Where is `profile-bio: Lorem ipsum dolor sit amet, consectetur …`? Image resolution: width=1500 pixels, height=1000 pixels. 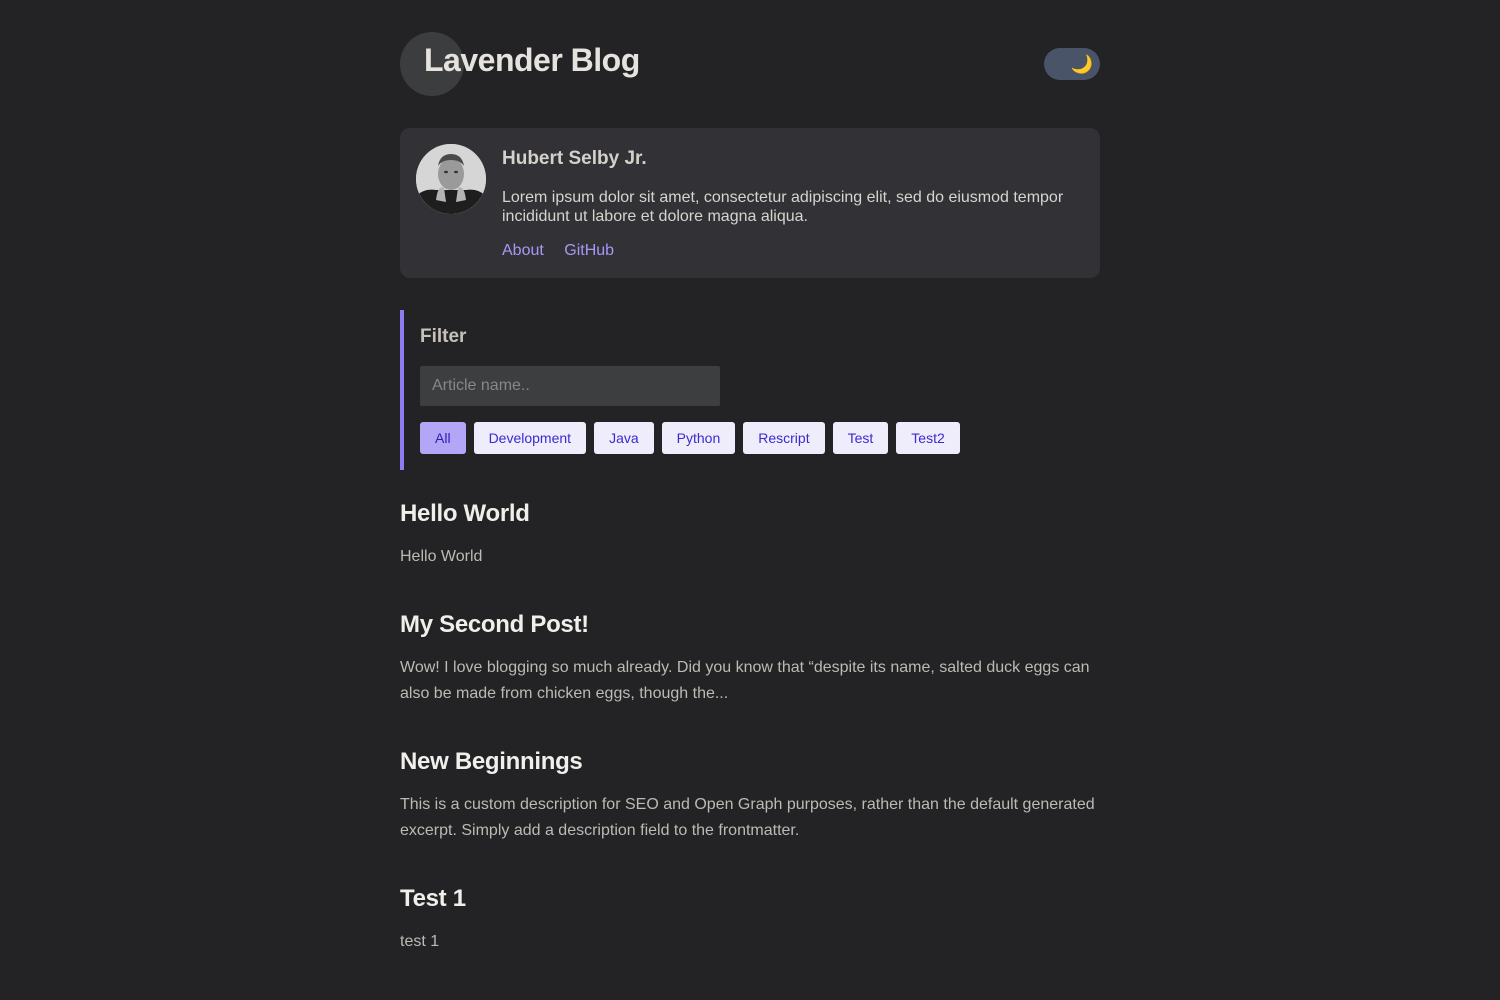
profile-bio: Lorem ipsum dolor sit amet, consectetur … is located at coordinates (783, 207).